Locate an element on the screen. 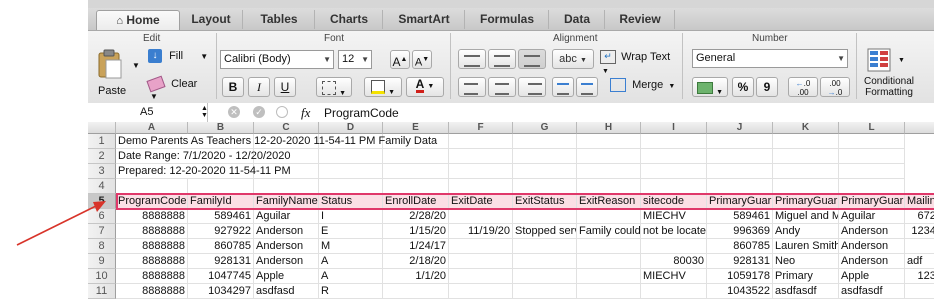  align-bottom-icon is located at coordinates (532, 59).